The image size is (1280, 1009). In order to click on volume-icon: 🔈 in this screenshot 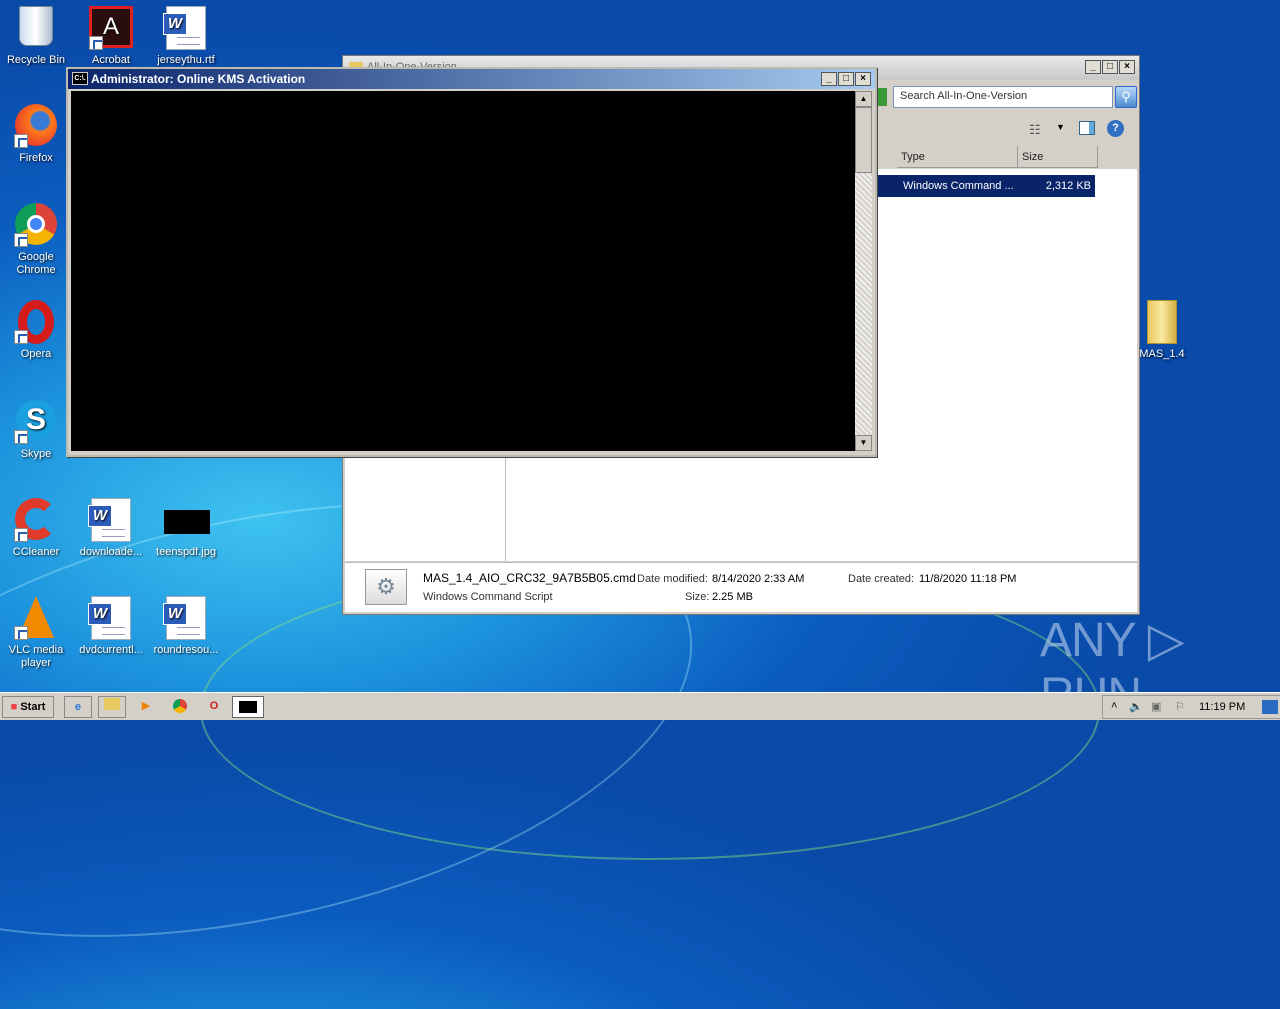, I will do `click(1136, 706)`.